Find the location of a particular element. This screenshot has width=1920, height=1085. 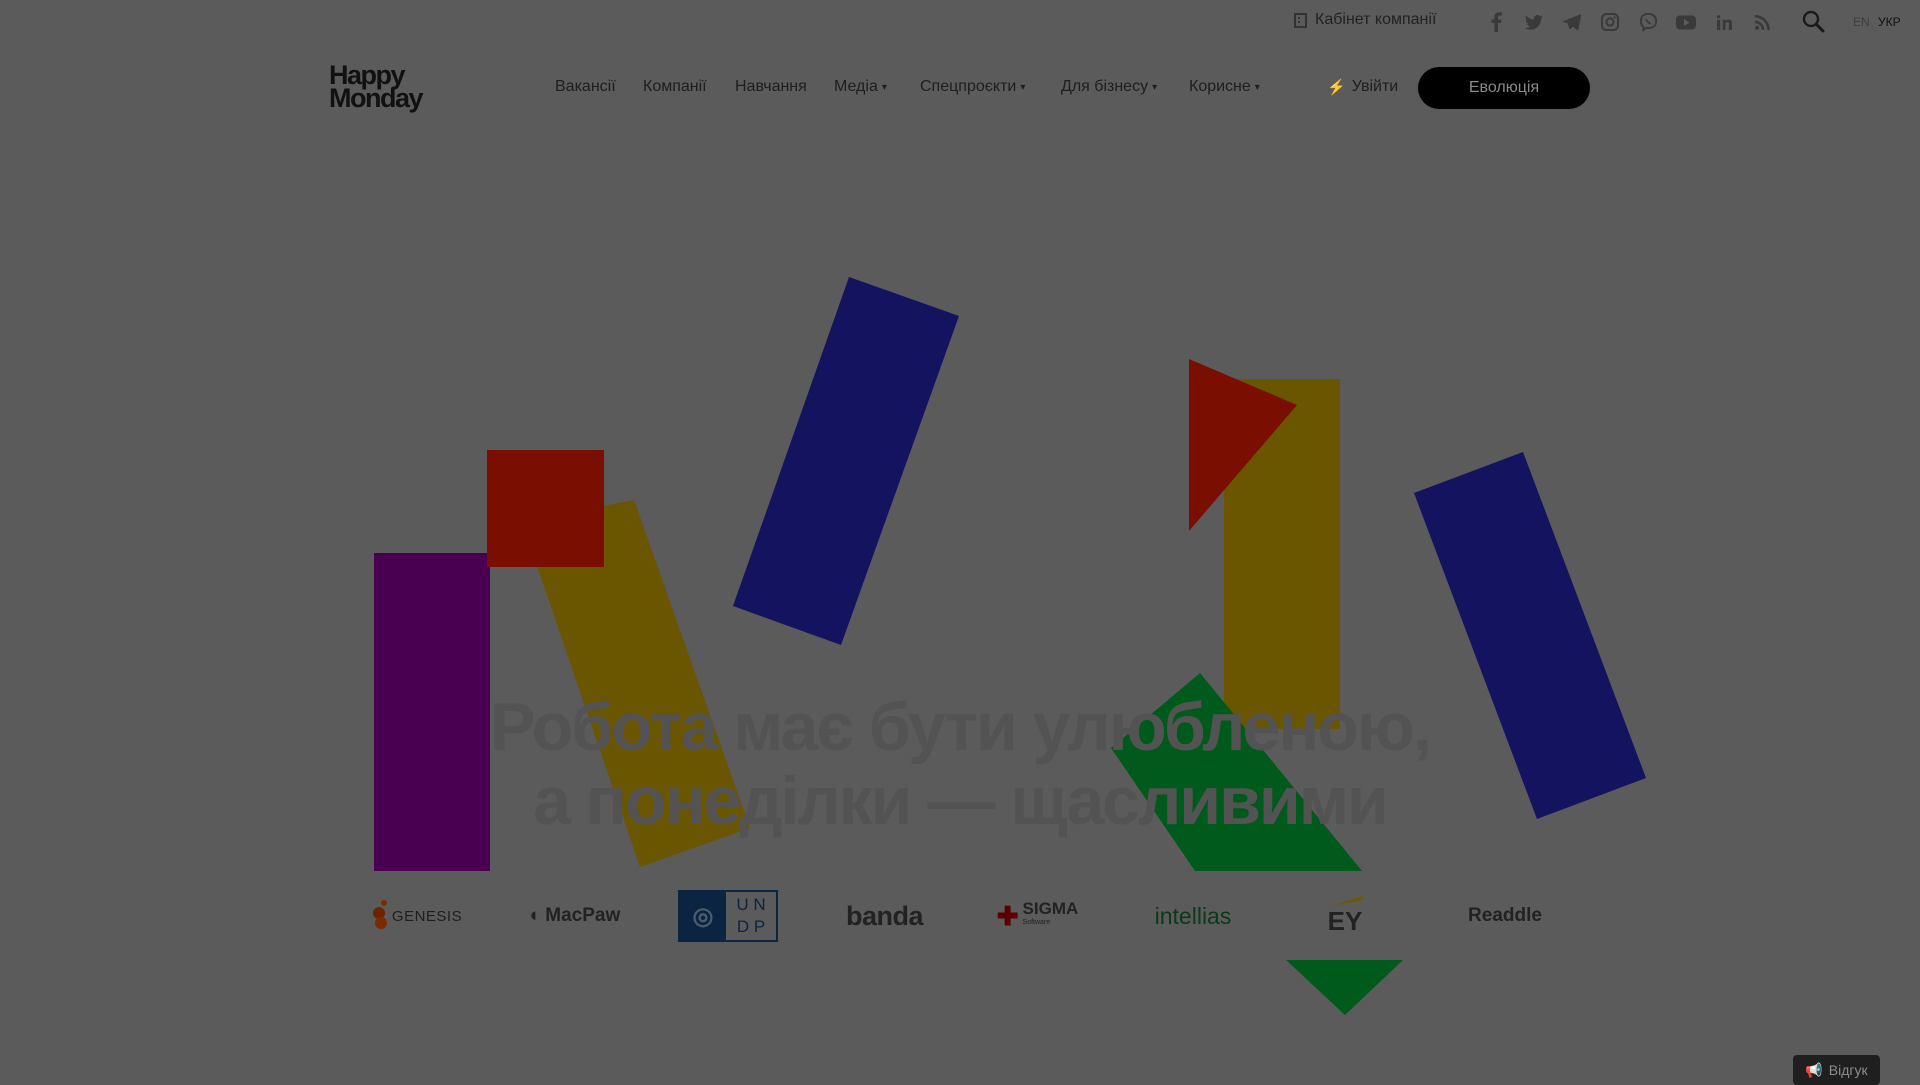

intellias-label: intellias is located at coordinates (1193, 915).